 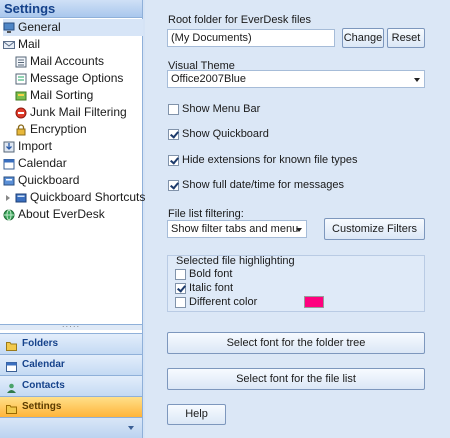 I want to click on highlighting-group-label: Selected file highlighting, so click(x=235, y=261).